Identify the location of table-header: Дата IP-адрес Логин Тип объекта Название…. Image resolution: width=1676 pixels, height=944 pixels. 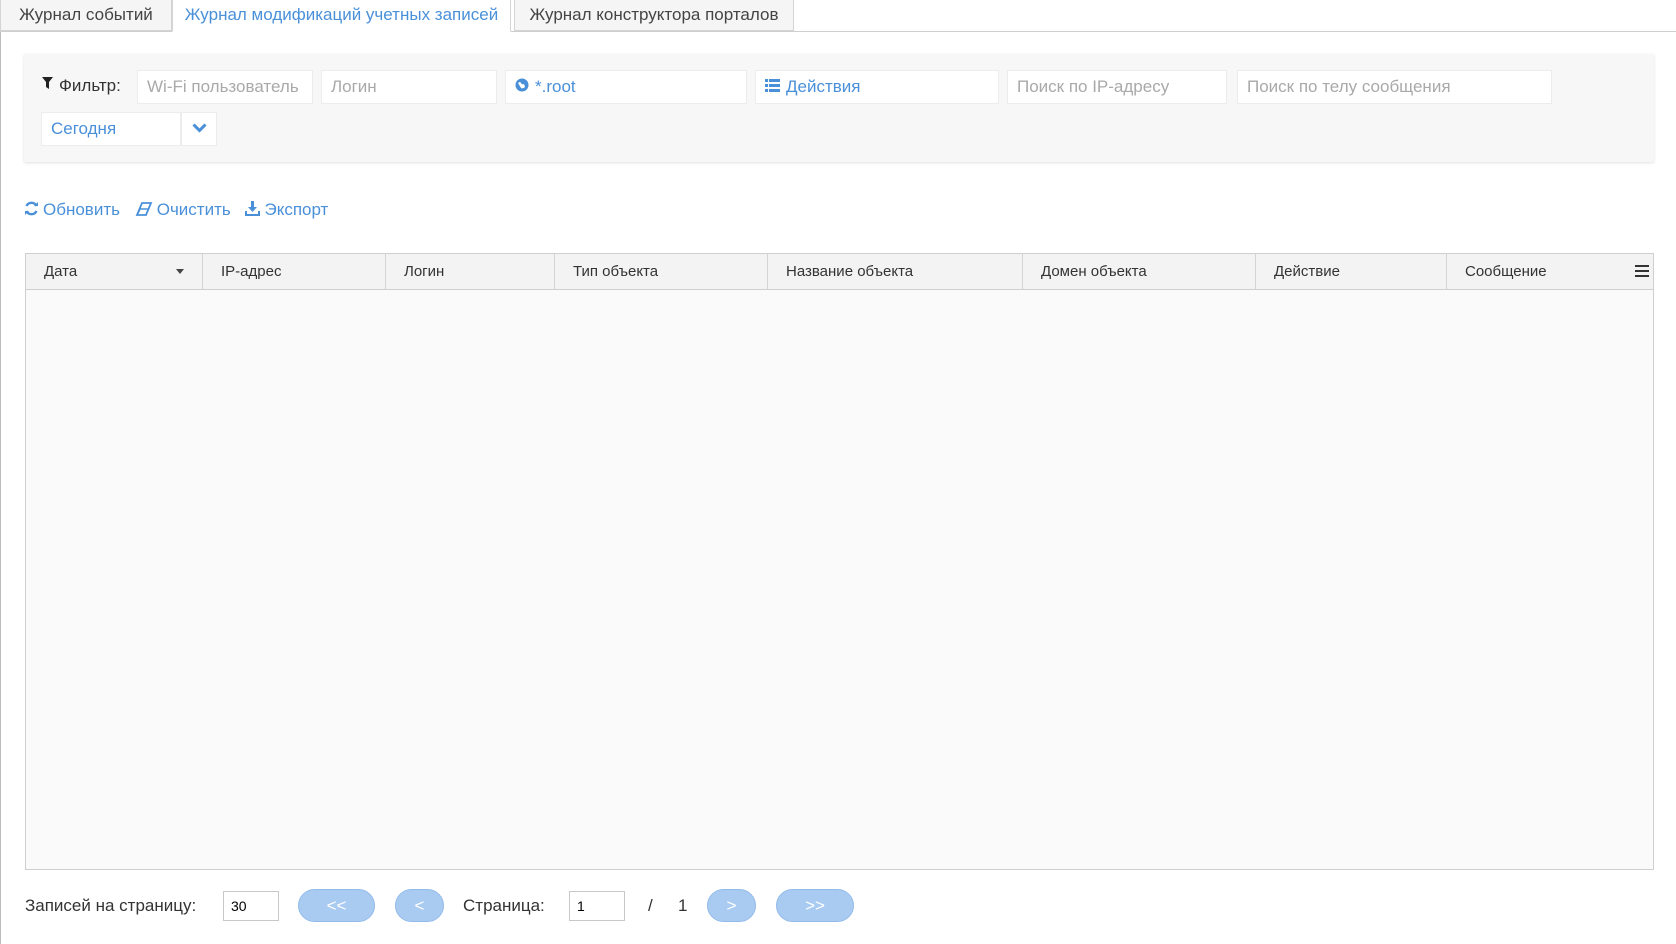
(839, 272).